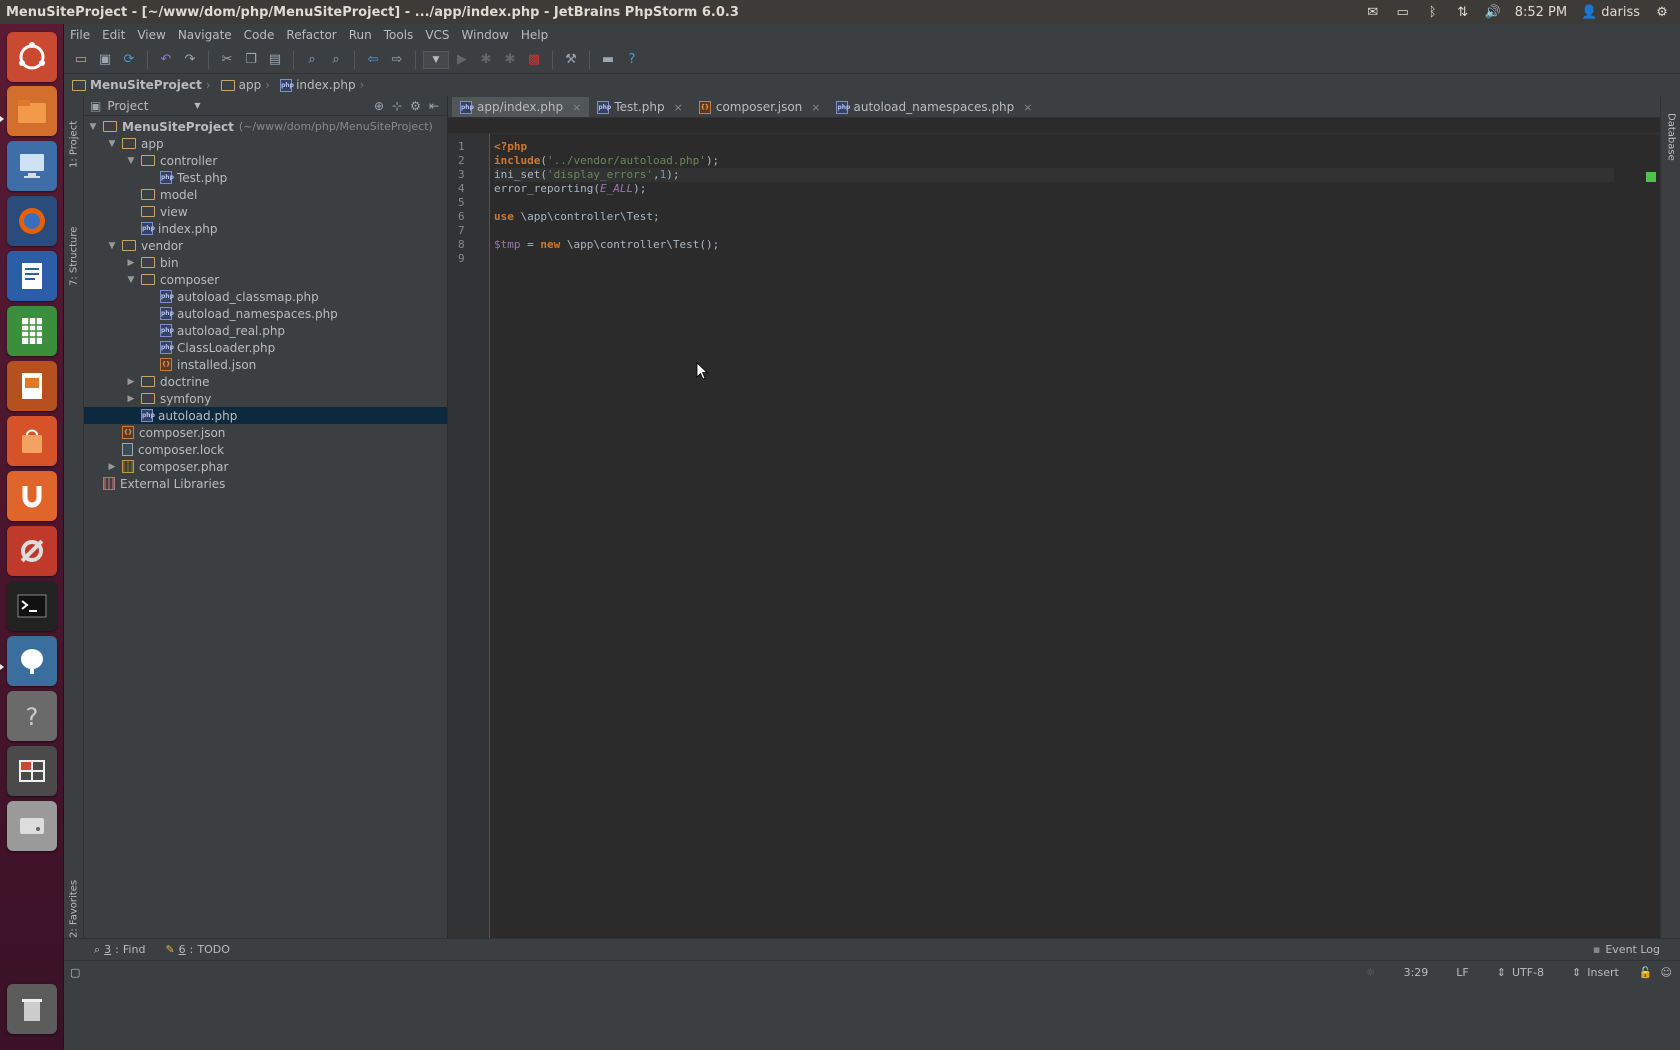  I want to click on firefox-launcher, so click(32, 221).